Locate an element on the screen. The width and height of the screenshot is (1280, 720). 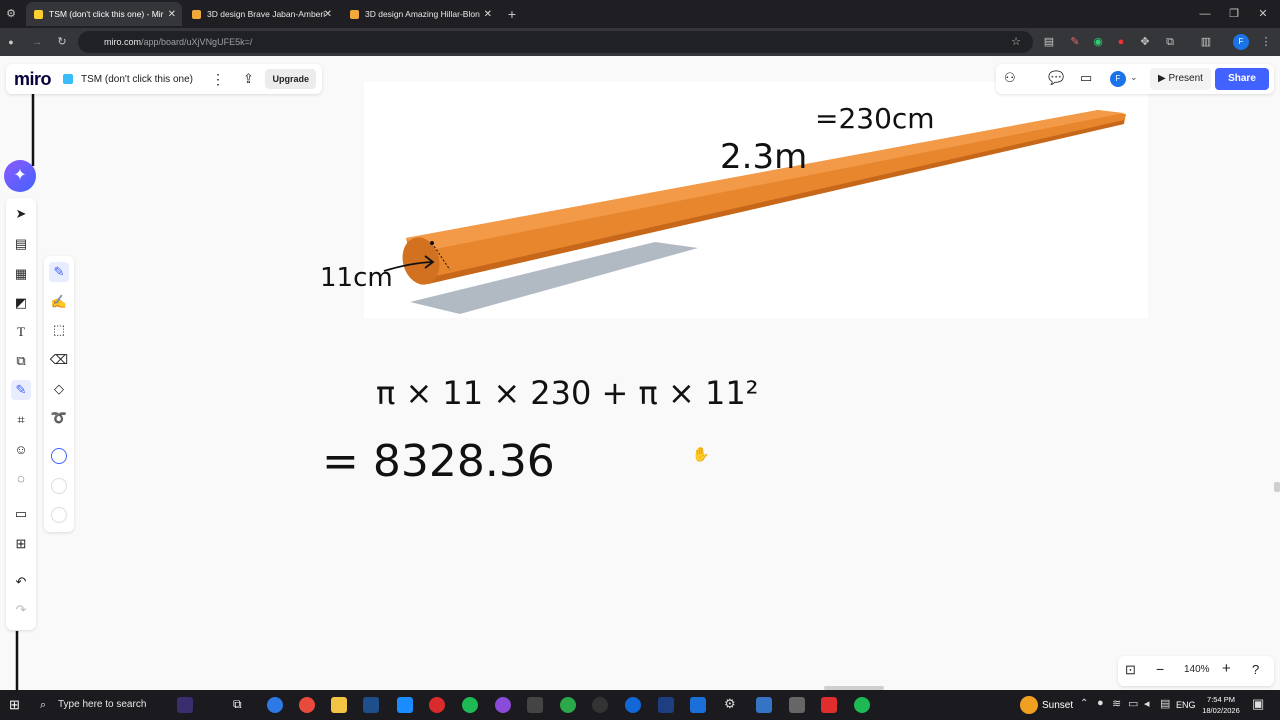
upgrade-button: Upgrade is located at coordinates (290, 79).